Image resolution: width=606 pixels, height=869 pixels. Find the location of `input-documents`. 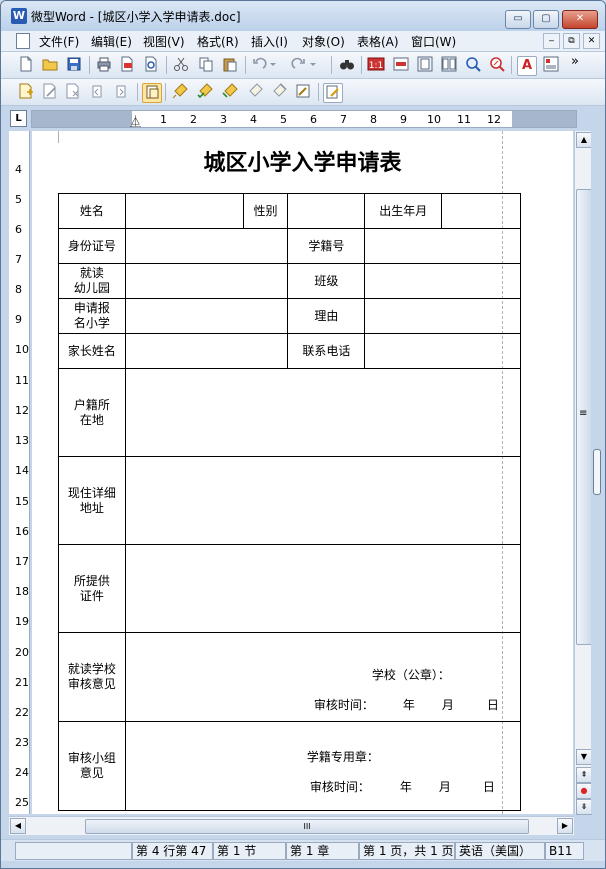

input-documents is located at coordinates (323, 588).